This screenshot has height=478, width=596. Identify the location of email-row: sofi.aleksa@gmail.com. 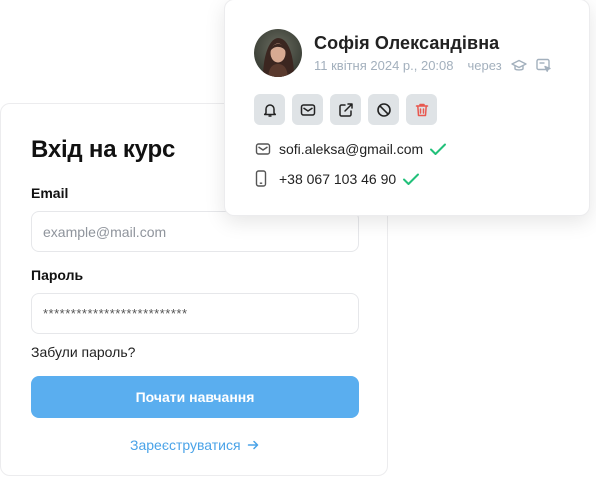
(351, 149).